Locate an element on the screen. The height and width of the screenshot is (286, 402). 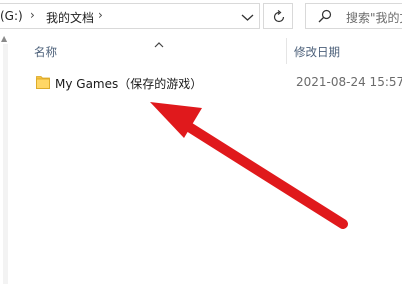
chevron-down-icon is located at coordinates (247, 17).